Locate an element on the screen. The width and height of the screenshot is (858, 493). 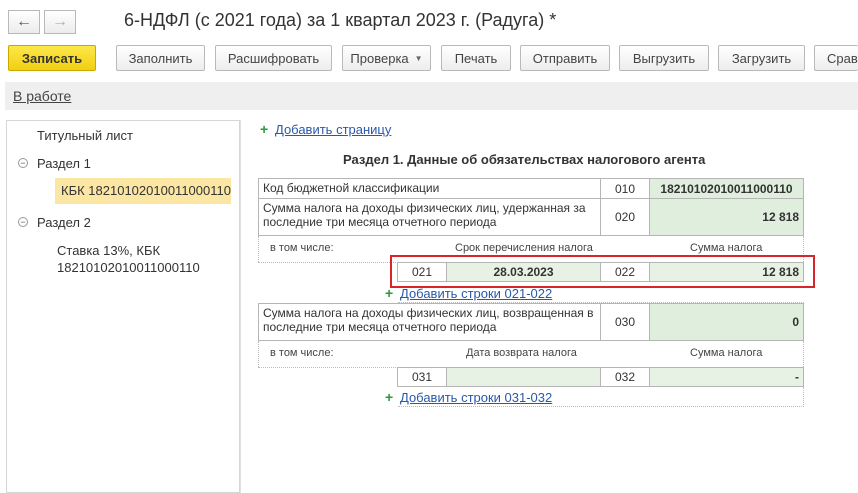
line-code-032: 032 is located at coordinates (625, 377).